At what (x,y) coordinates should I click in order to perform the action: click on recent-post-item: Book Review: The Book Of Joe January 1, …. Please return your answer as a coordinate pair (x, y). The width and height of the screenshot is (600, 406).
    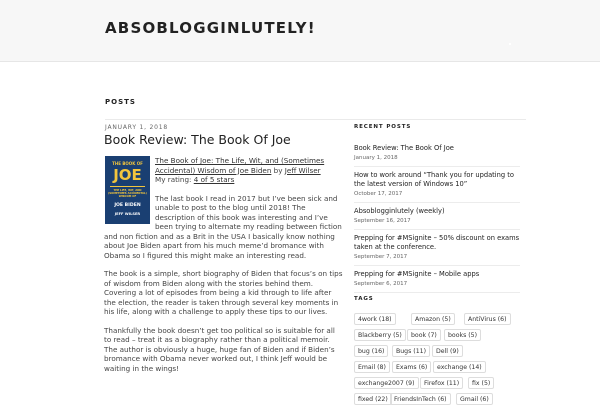
    Looking at the image, I should click on (437, 155).